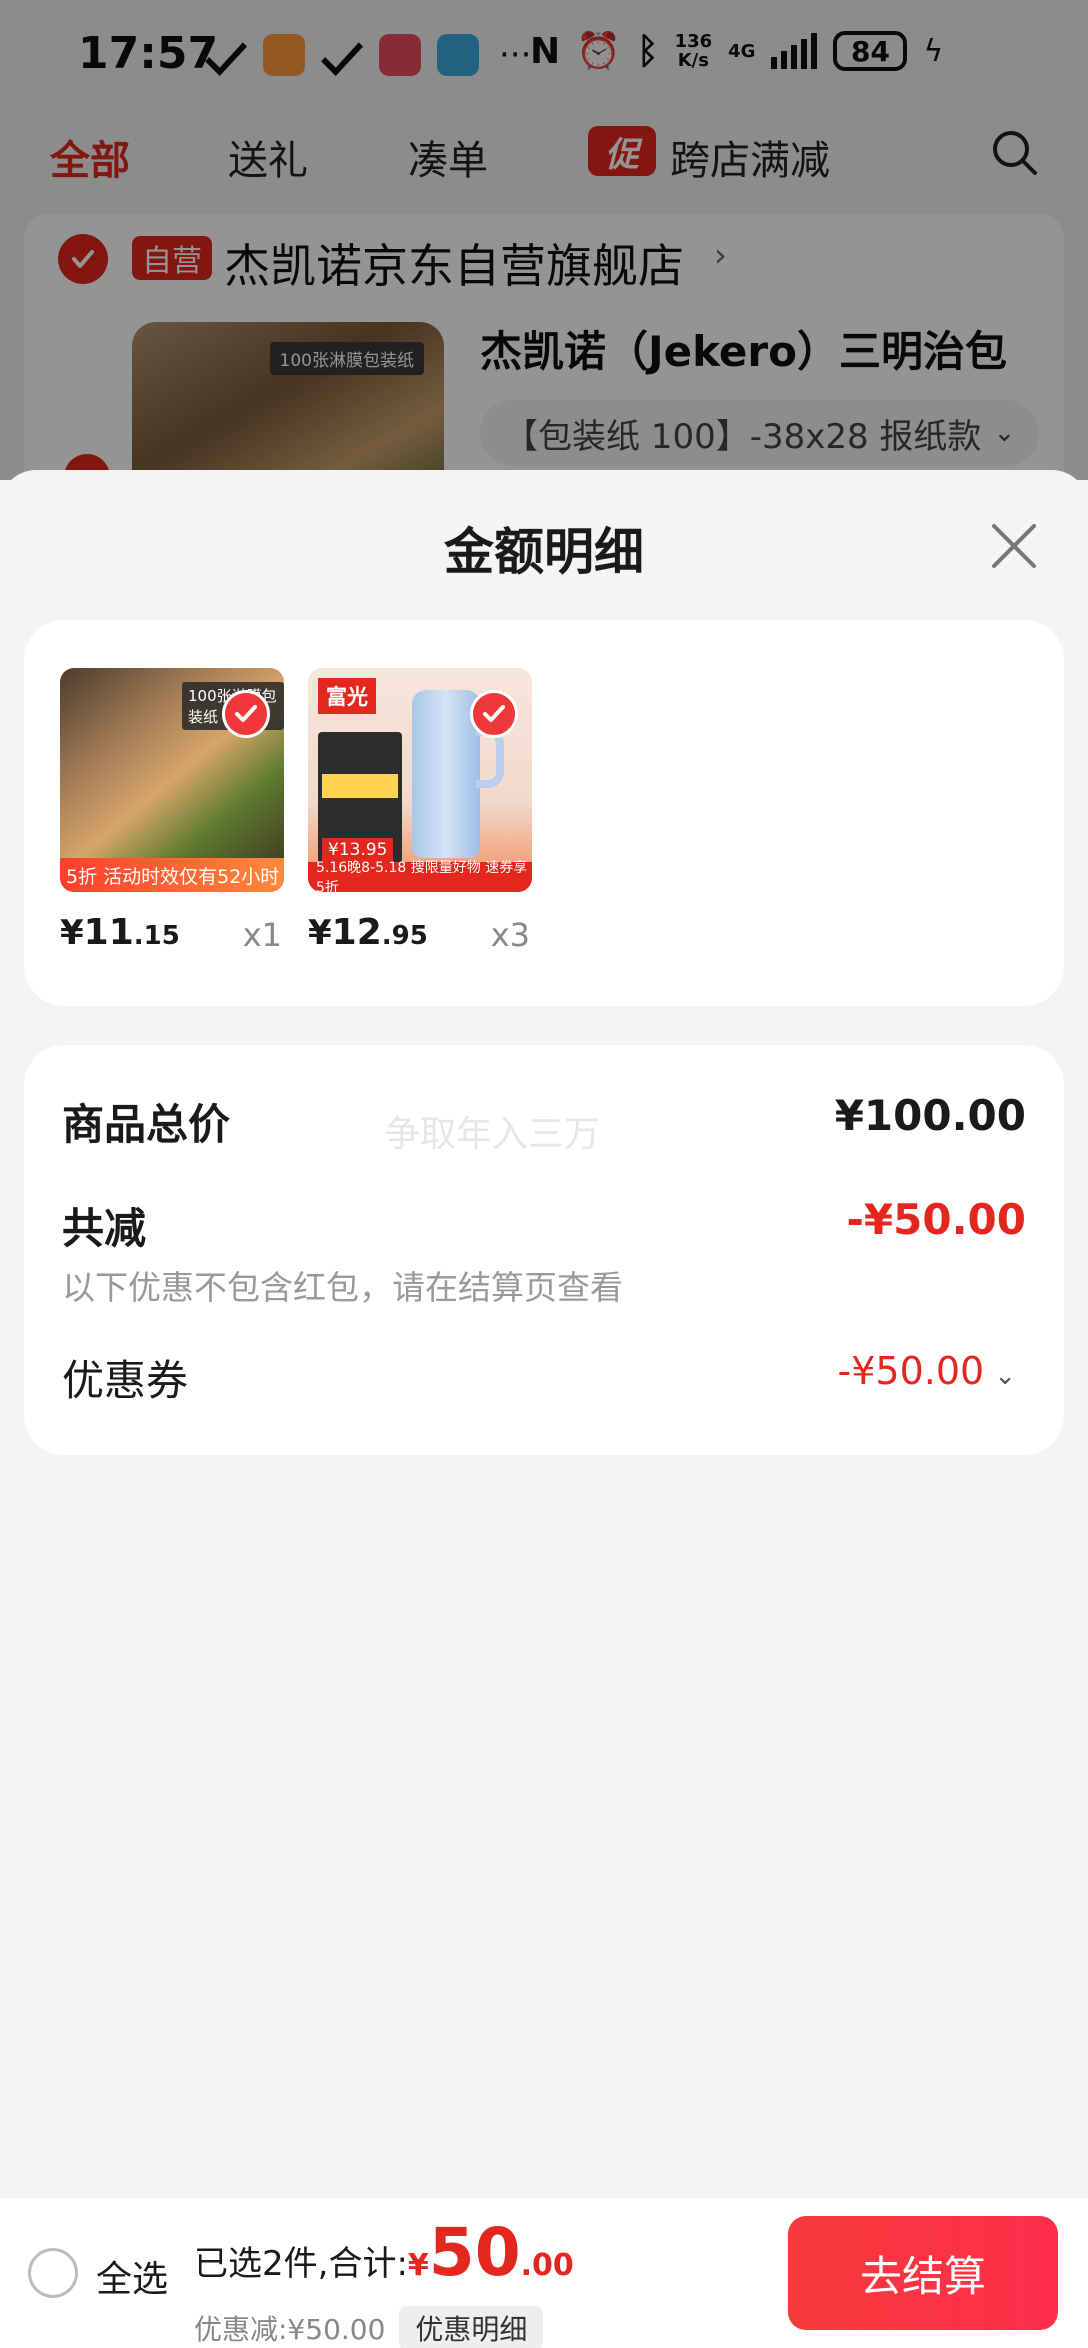 This screenshot has width=1088, height=2348. I want to click on price-row: ¥11.15 x1, so click(172, 936).